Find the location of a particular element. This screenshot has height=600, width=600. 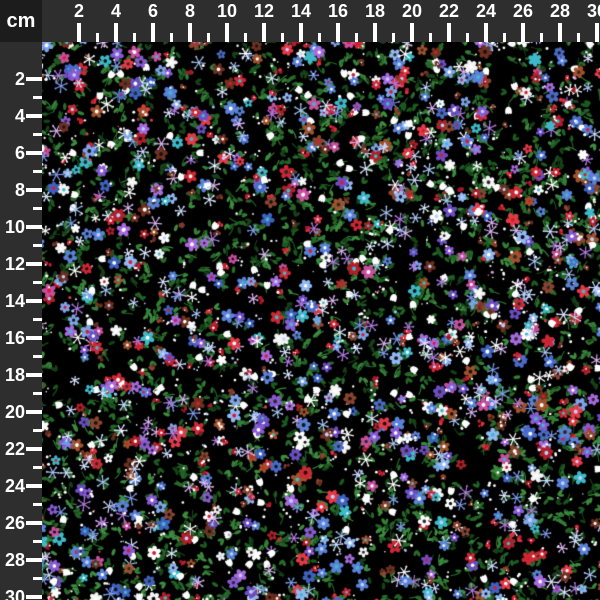

ruler-left-label: 28 is located at coordinates (14, 560).